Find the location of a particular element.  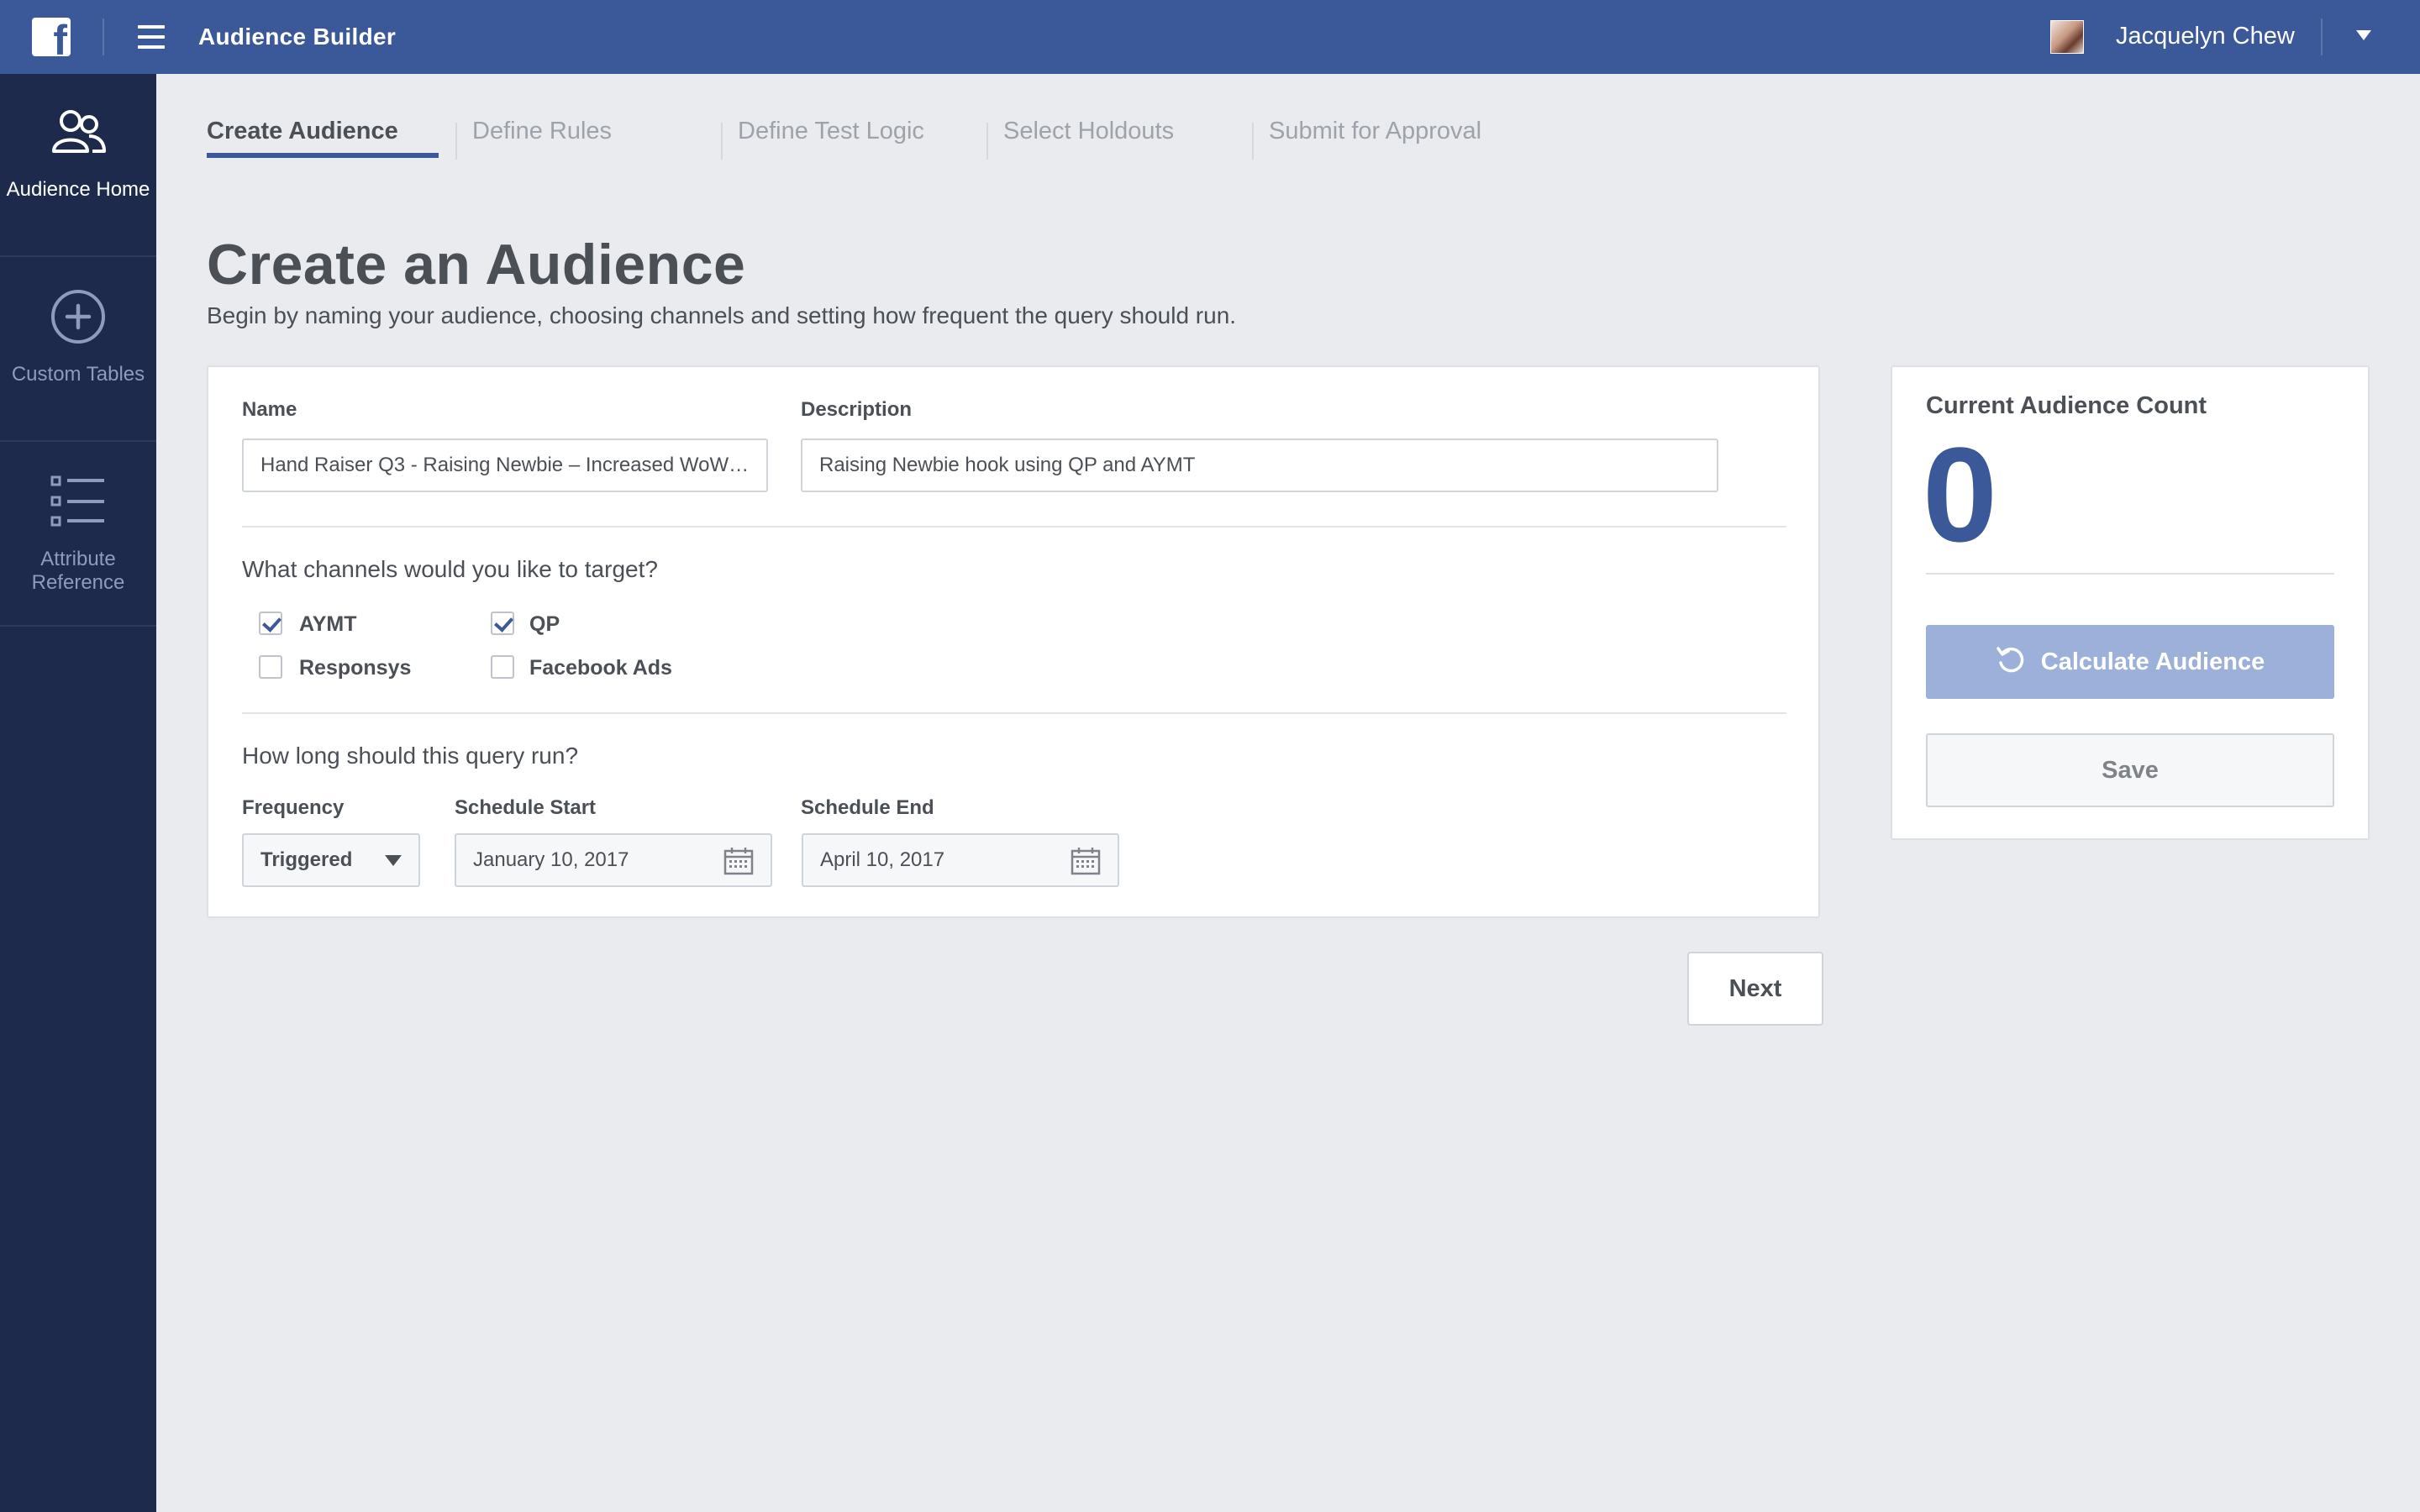

step-define-rules: Define Rules is located at coordinates (542, 131).